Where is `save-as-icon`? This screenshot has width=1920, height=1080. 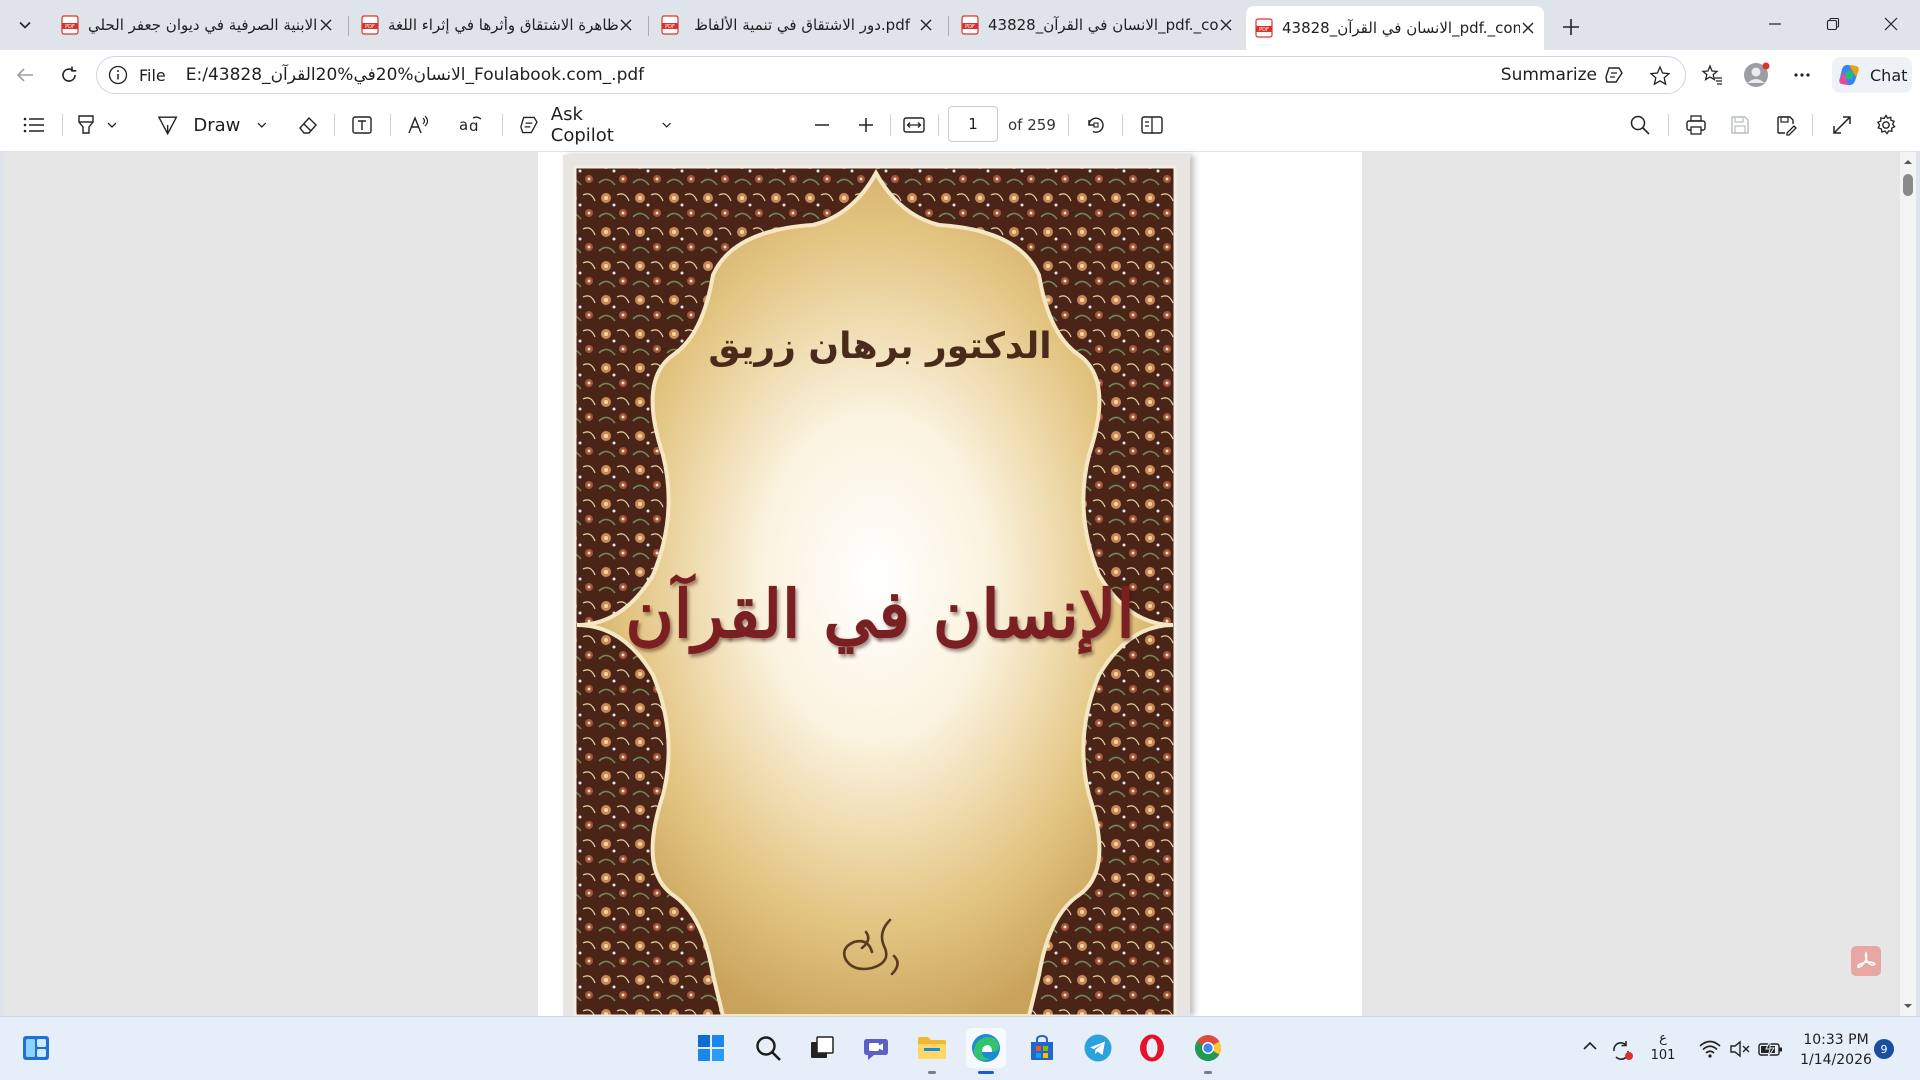 save-as-icon is located at coordinates (1787, 126).